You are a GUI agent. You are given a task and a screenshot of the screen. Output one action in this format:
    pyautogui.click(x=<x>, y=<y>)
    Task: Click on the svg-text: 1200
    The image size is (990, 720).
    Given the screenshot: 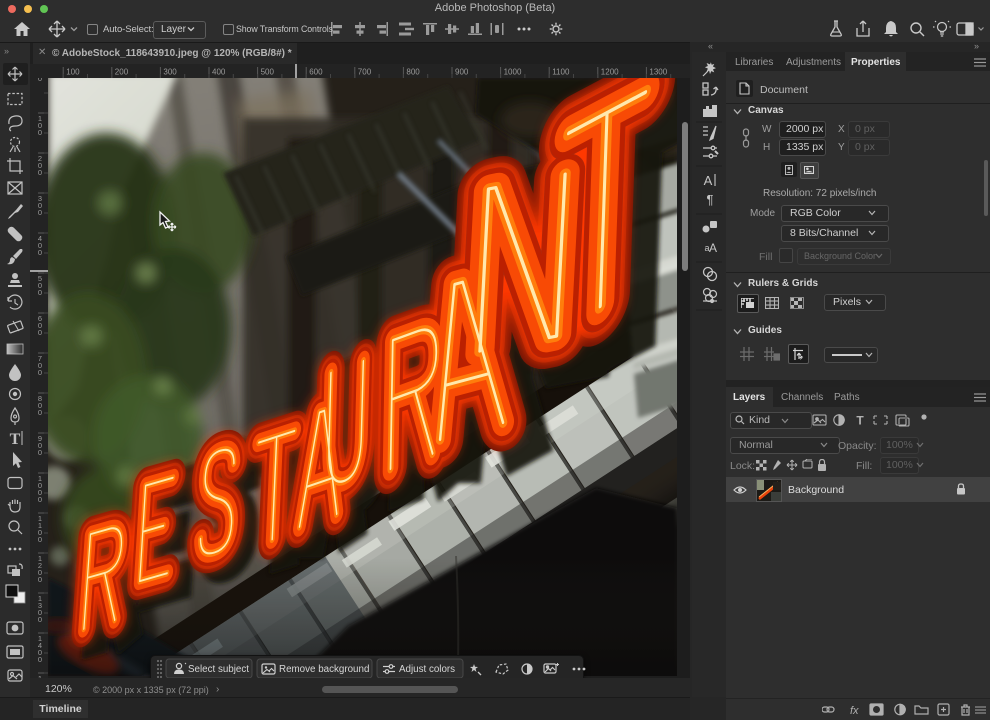 What is the action you would take?
    pyautogui.click(x=610, y=72)
    